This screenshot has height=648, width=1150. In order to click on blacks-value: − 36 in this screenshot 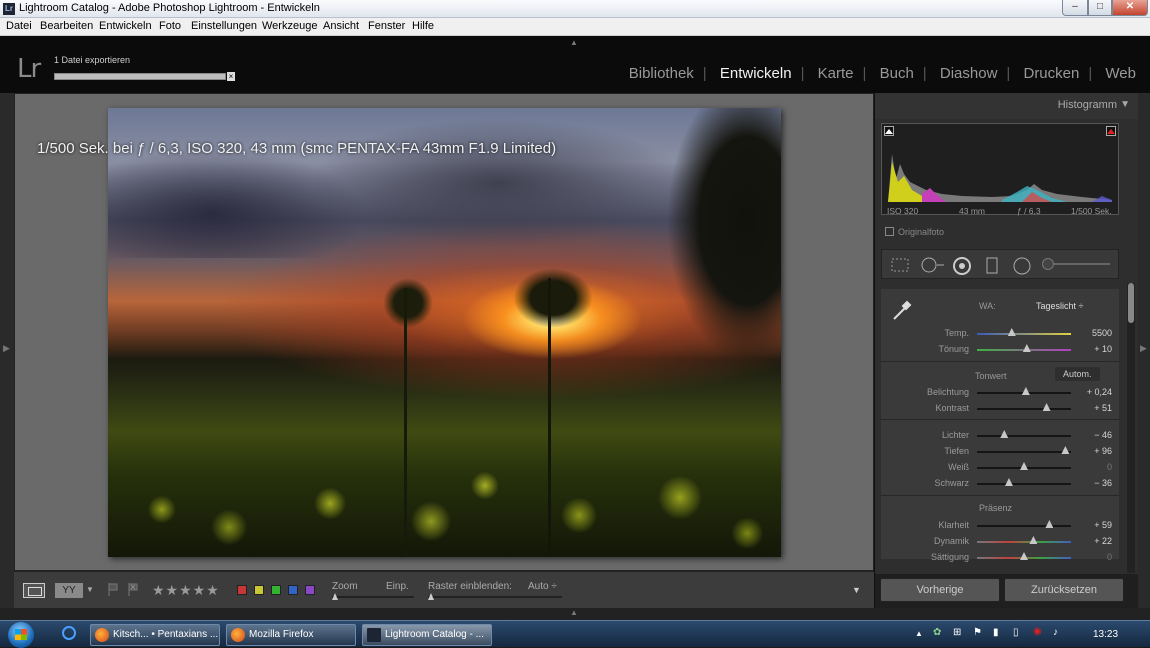, I will do `click(1103, 483)`.